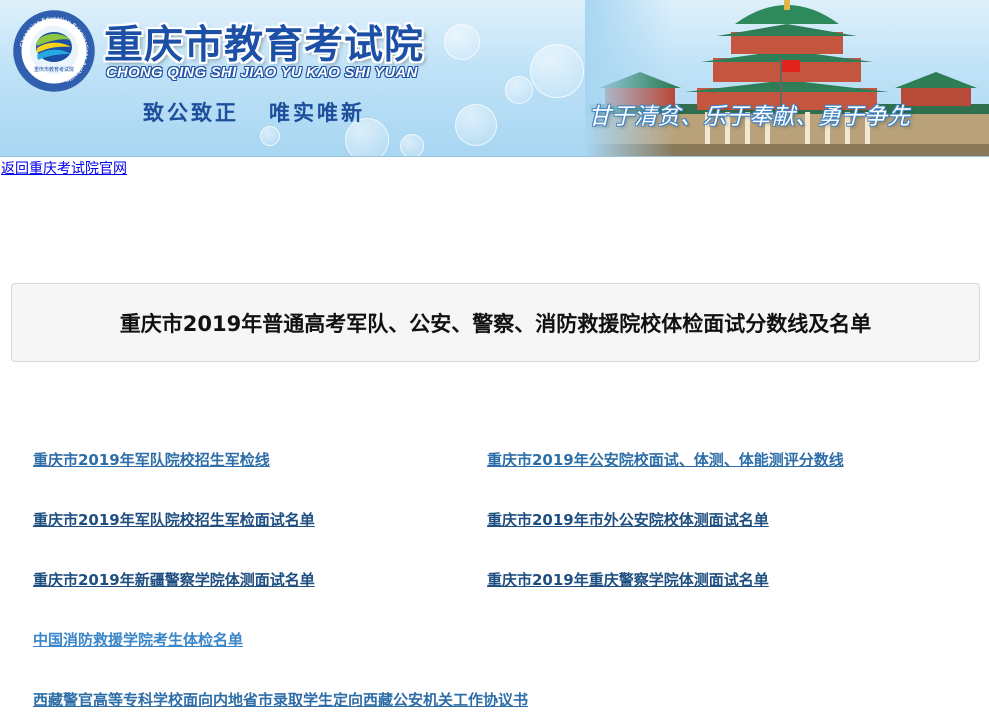 The image size is (989, 721). I want to click on military-exam-line-link: 重庆市2019年军队院校招生军检线, so click(151, 459).